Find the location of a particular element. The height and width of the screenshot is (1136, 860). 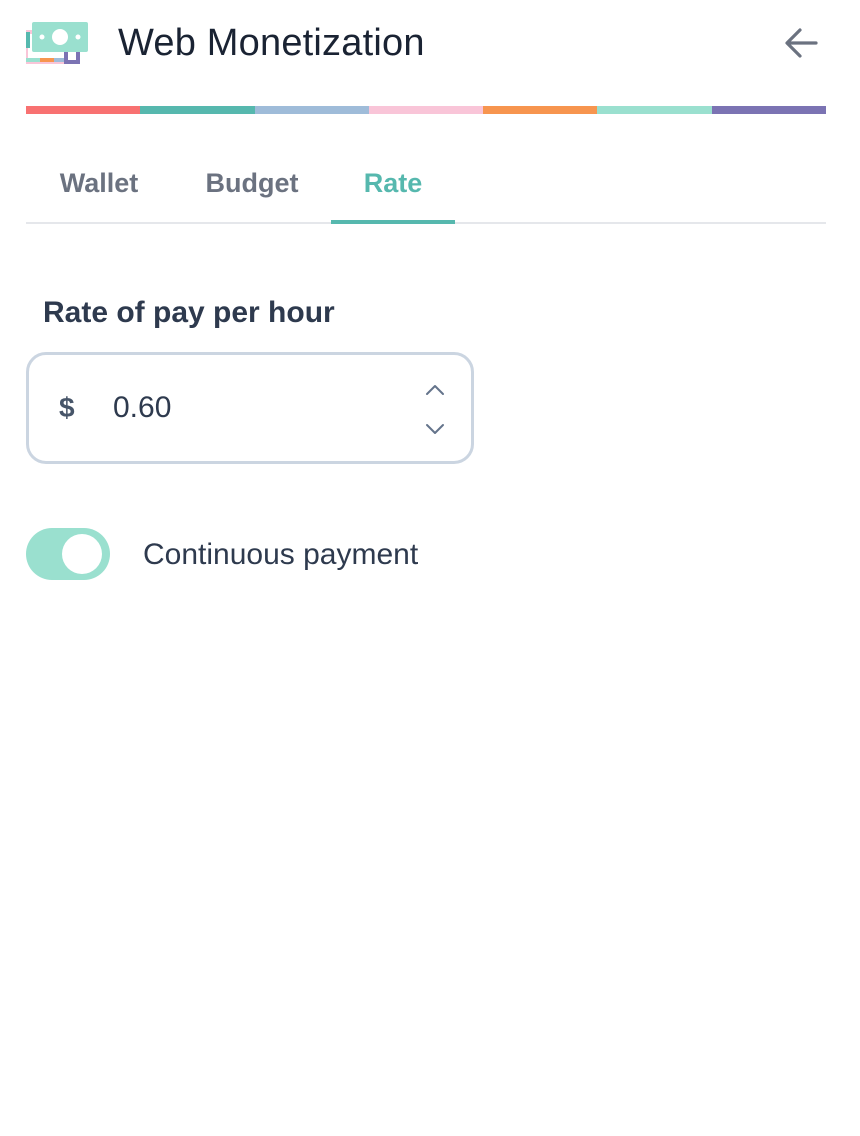

tab-rate: Rate is located at coordinates (393, 182).